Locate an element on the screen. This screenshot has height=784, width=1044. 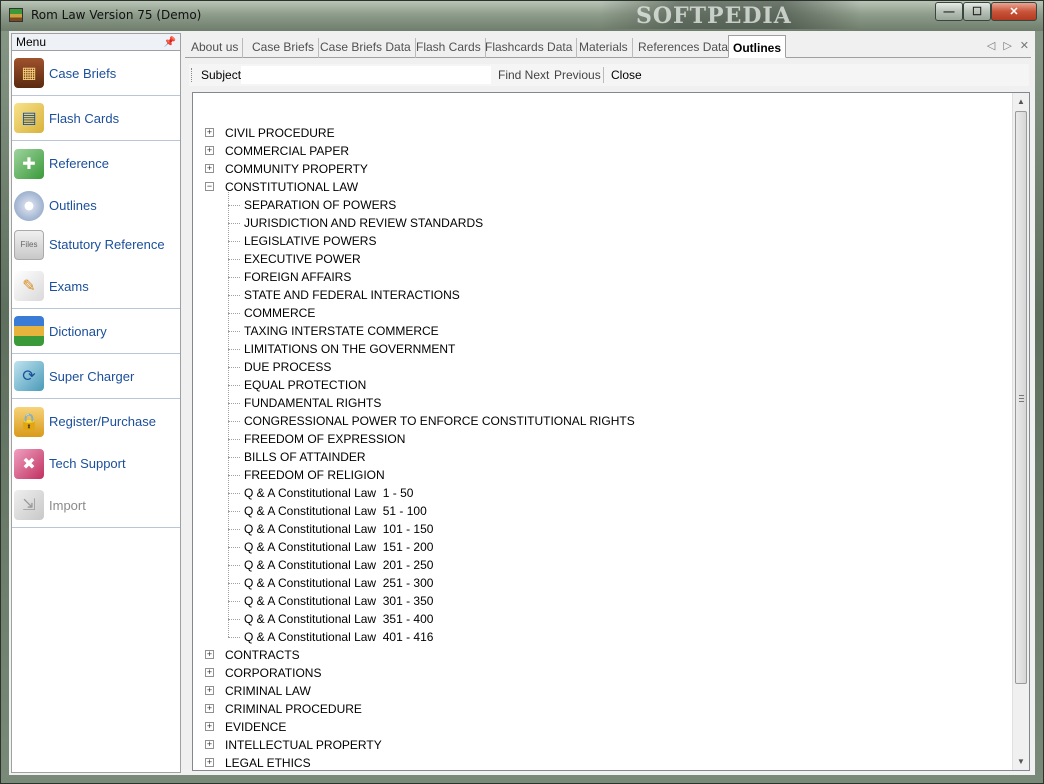
pin-icon: 📌 is located at coordinates (170, 42).